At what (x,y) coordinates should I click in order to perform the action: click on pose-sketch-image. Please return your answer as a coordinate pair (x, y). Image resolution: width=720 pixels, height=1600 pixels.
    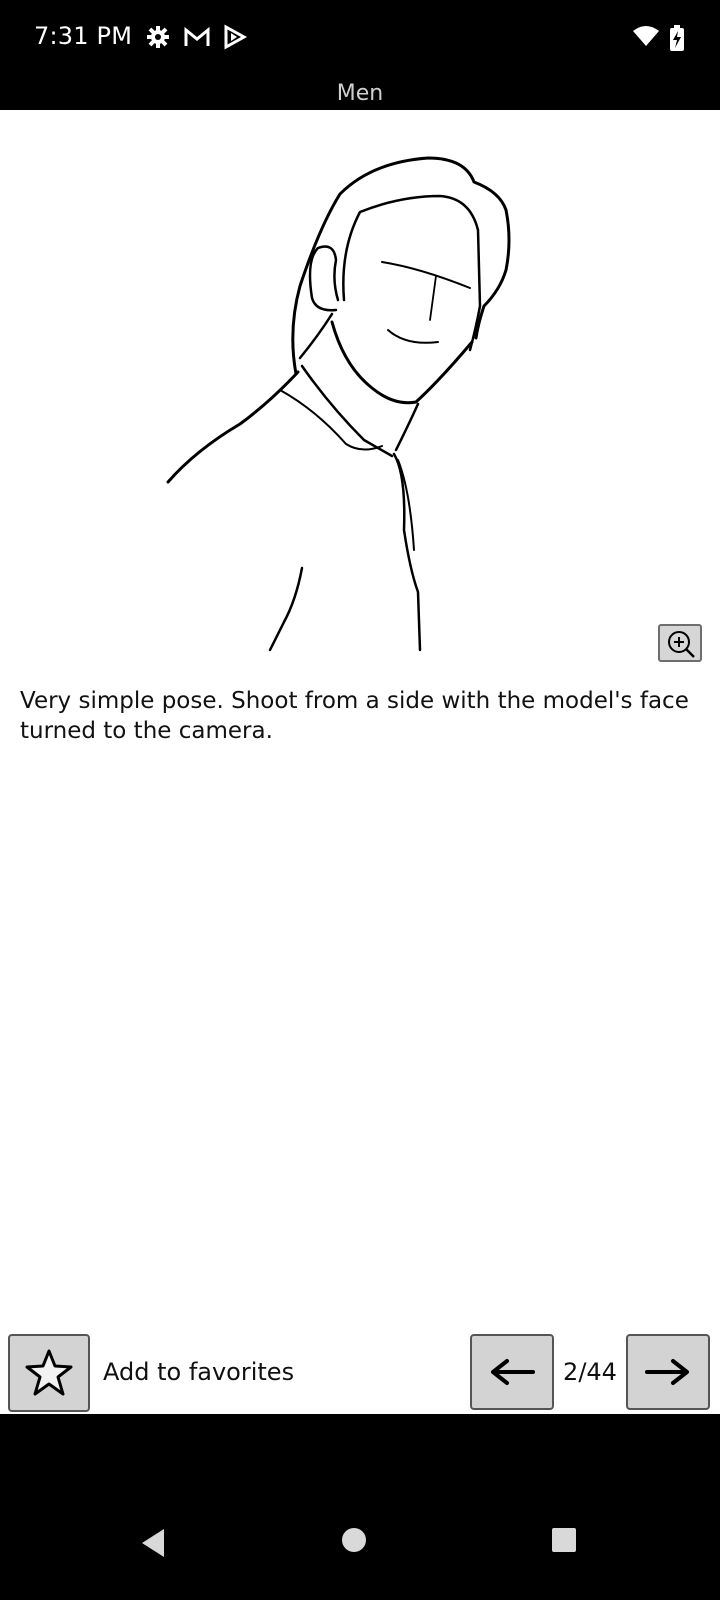
    Looking at the image, I should click on (338, 404).